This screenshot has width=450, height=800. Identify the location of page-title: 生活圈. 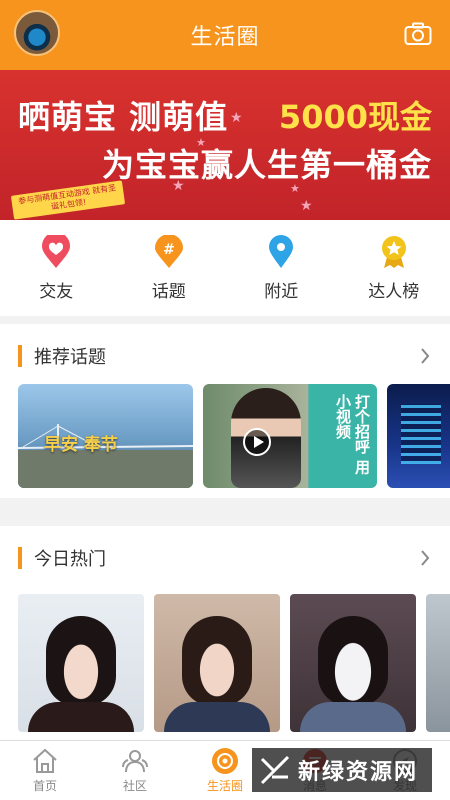
(225, 37).